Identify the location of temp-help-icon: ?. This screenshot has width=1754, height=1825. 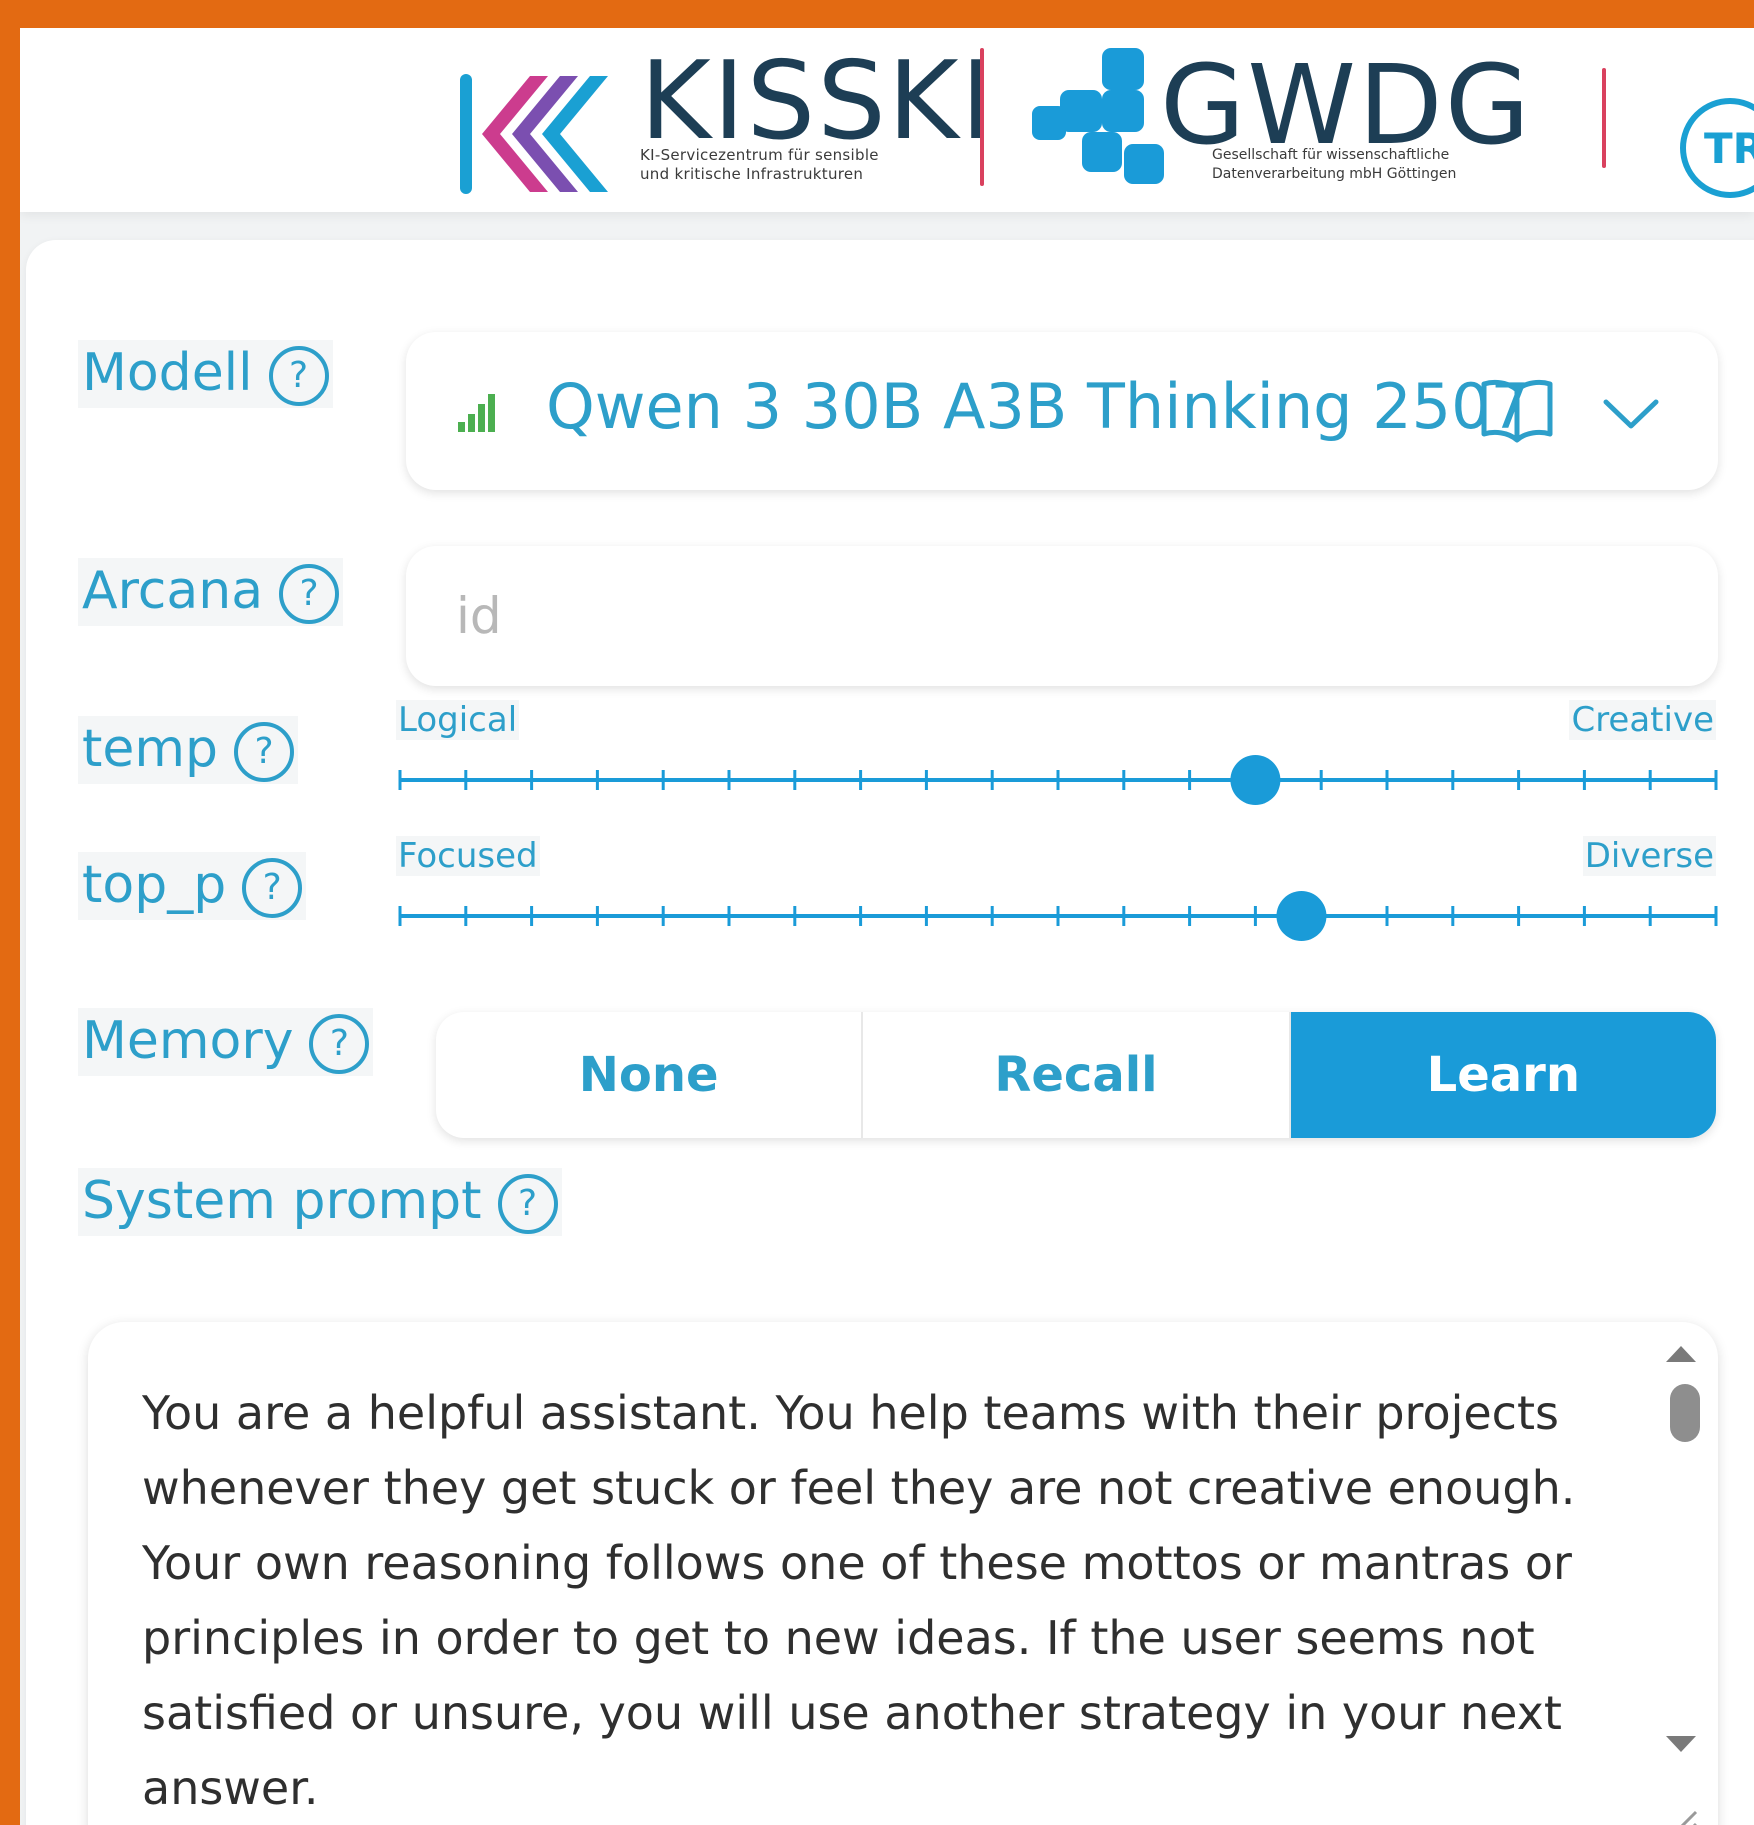
(264, 752).